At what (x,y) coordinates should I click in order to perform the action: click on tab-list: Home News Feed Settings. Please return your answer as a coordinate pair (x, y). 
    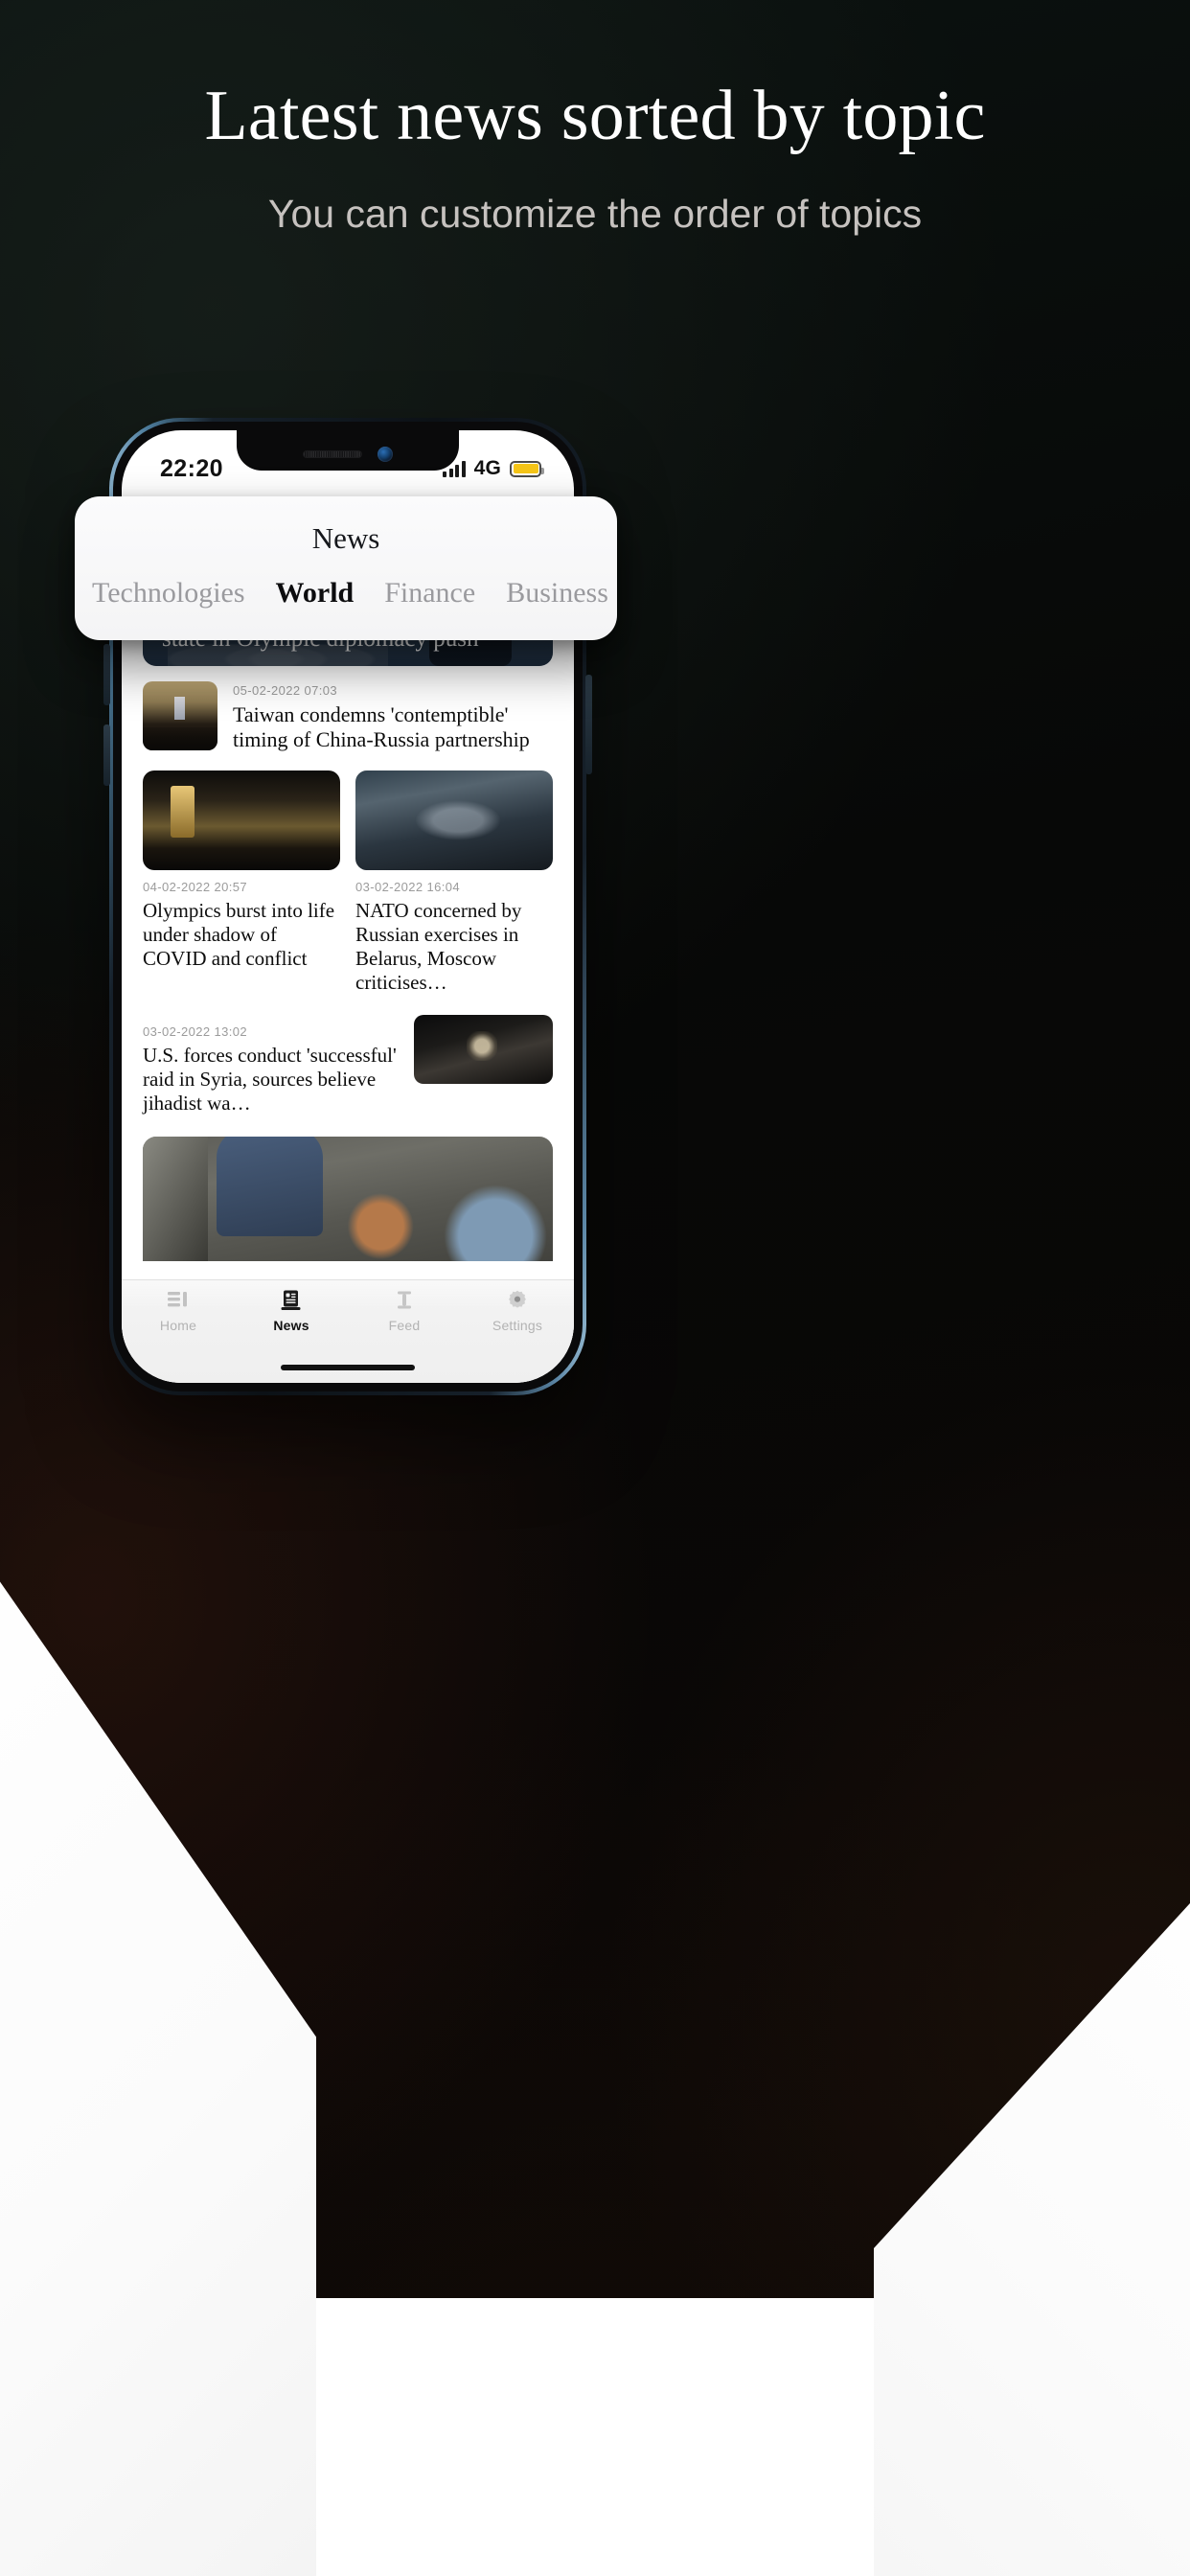
    Looking at the image, I should click on (348, 1310).